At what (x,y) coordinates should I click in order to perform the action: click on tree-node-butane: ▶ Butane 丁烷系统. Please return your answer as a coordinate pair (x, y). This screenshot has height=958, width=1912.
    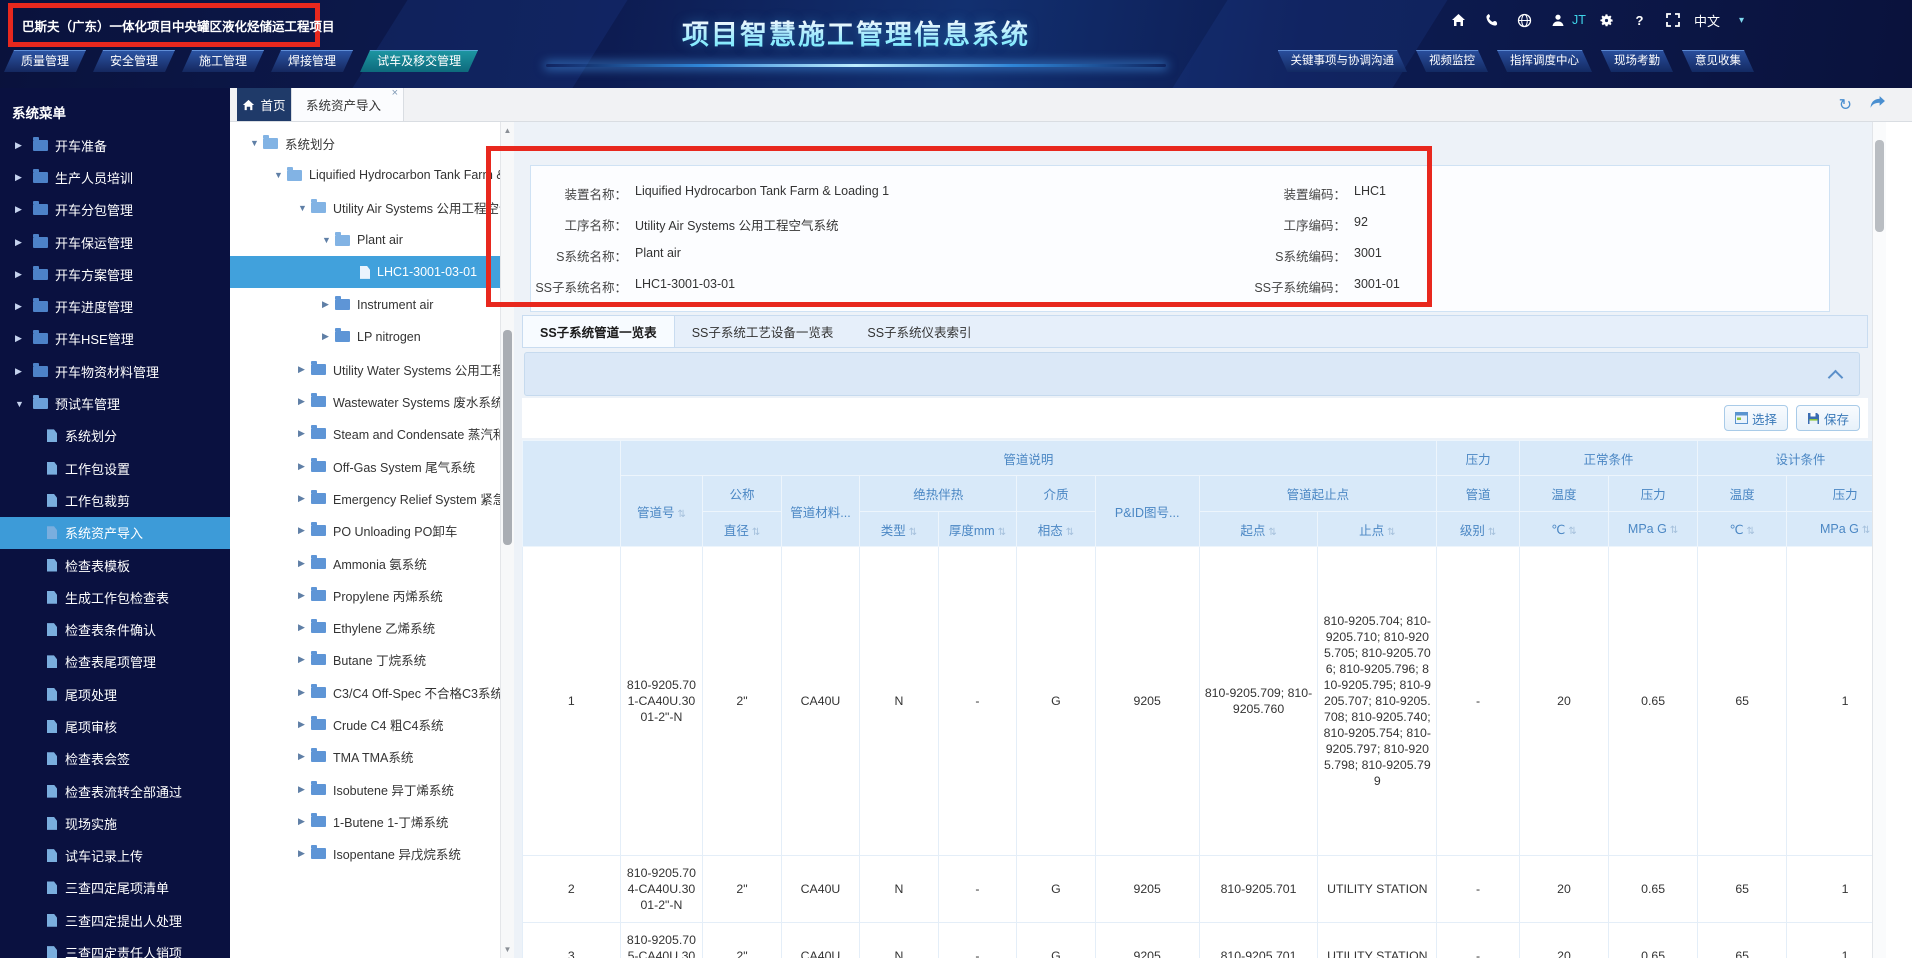
    Looking at the image, I should click on (365, 660).